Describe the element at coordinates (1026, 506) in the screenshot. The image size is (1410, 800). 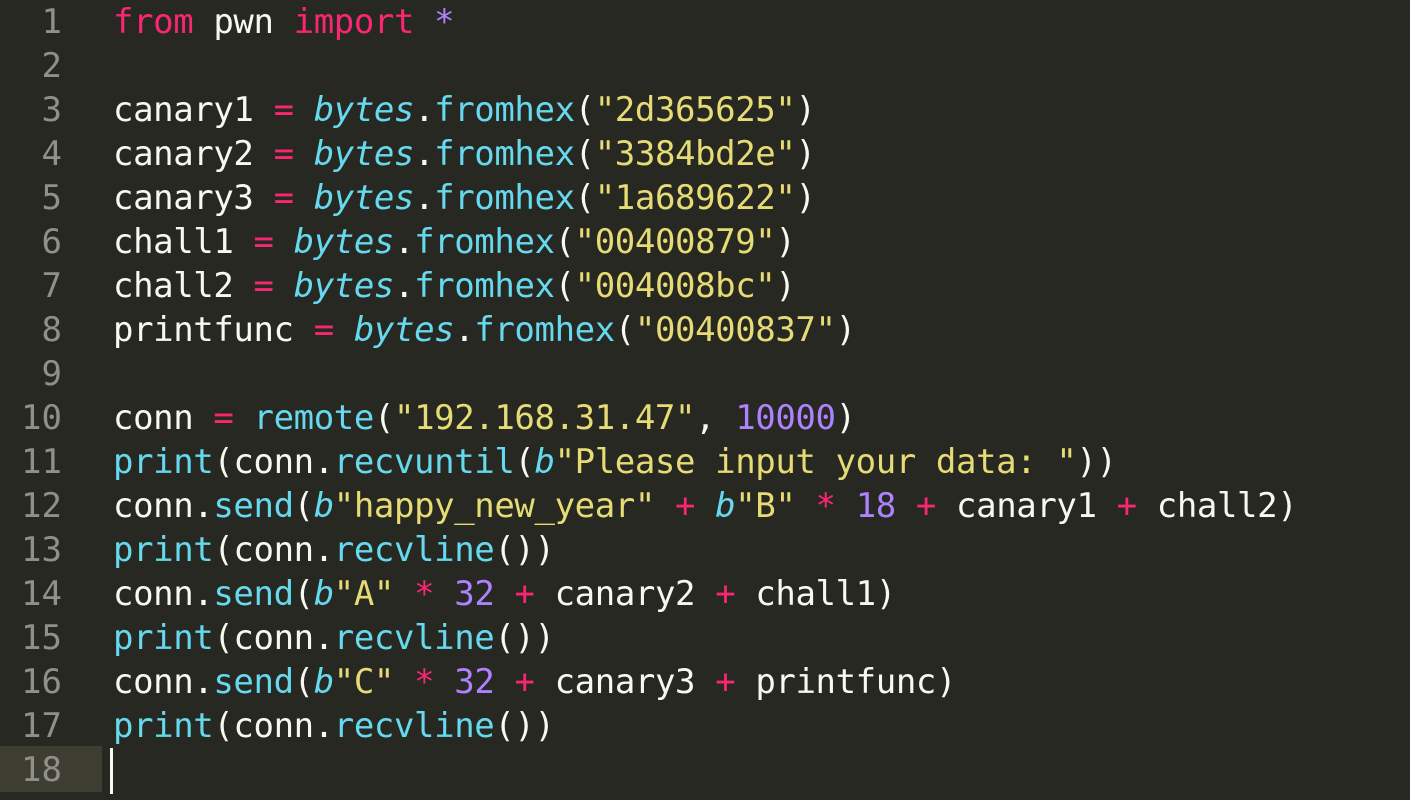
I see `code-token: canary1` at that location.